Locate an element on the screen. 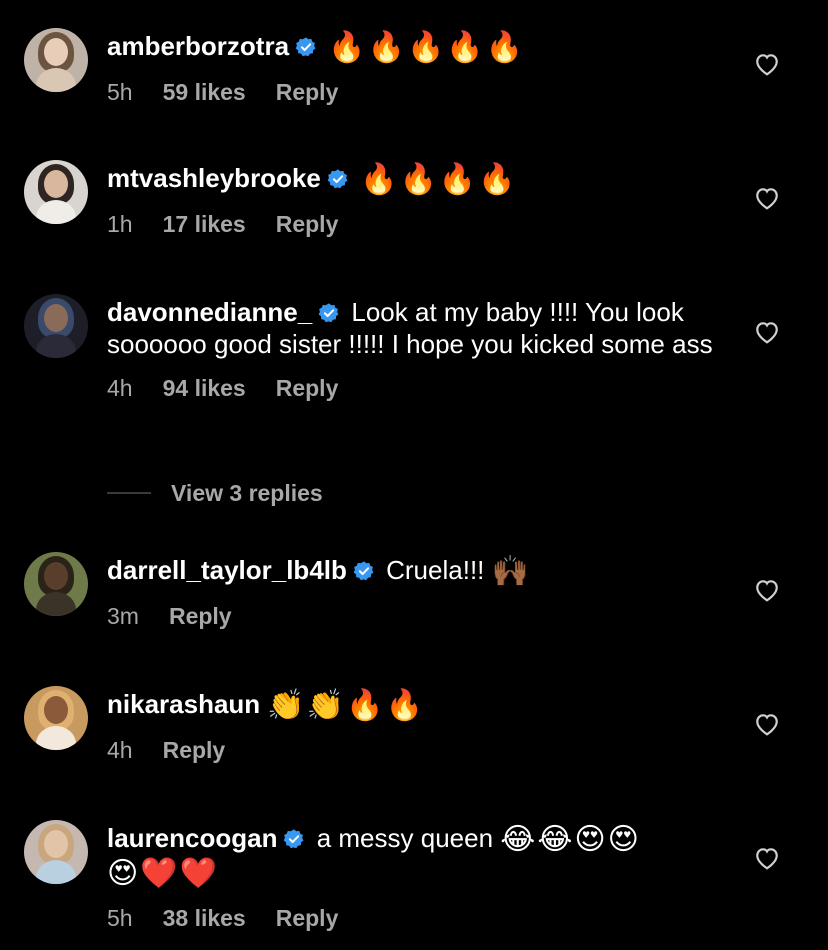 This screenshot has height=950, width=828. comment-emoji: 🔥🔥🔥🔥 is located at coordinates (439, 179).